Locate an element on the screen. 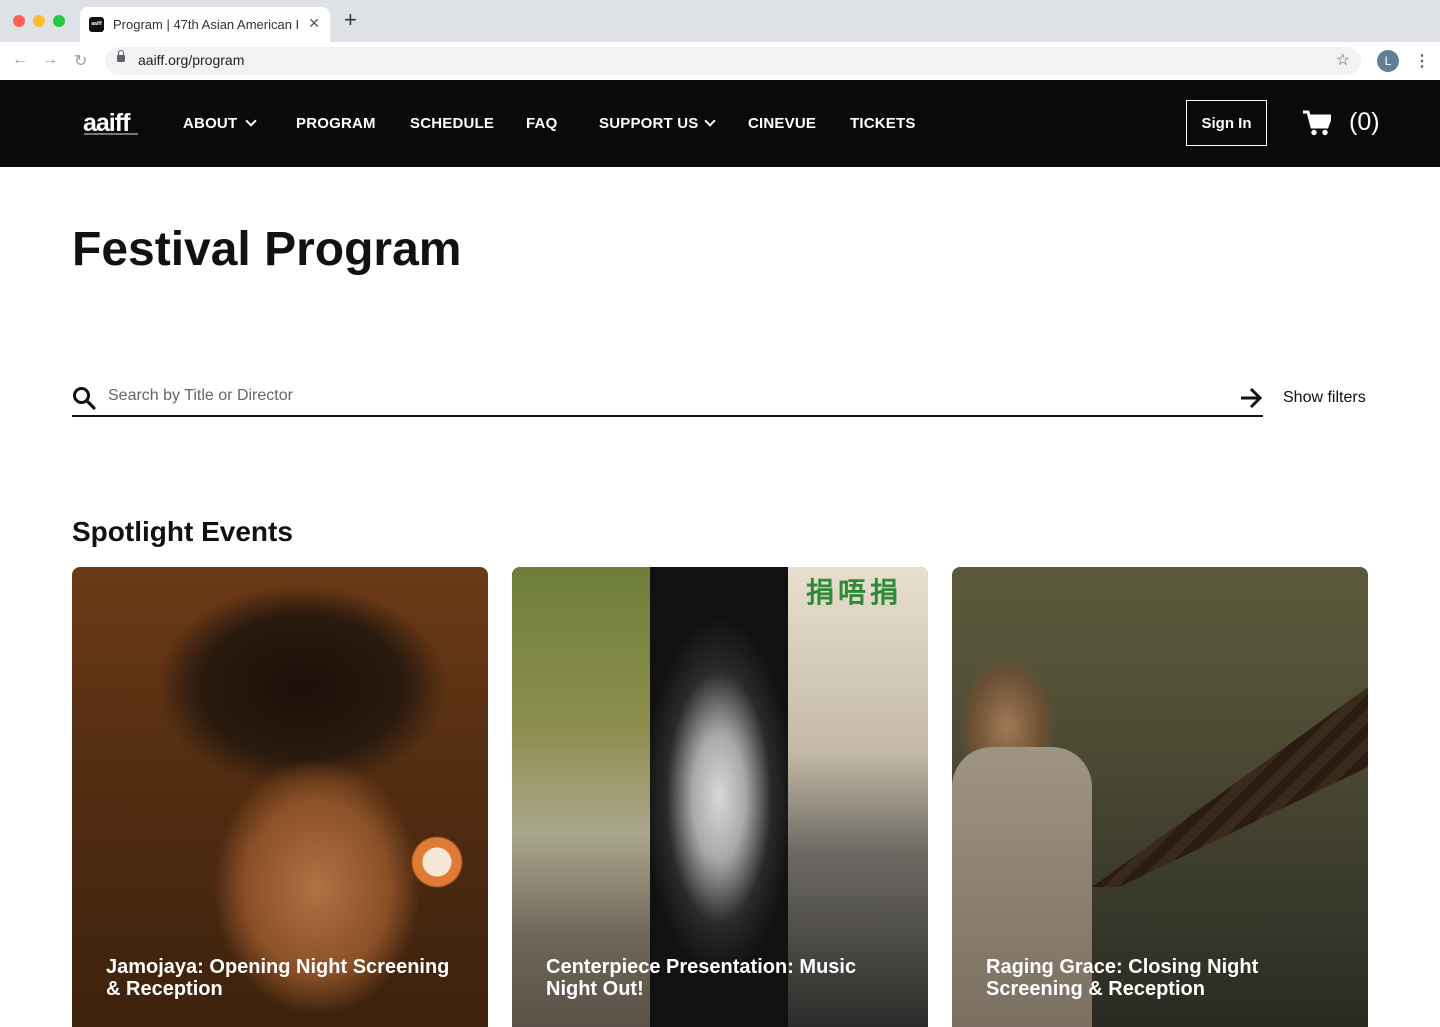 Image resolution: width=1440 pixels, height=1027 pixels. nav-about: ABOUT is located at coordinates (220, 123).